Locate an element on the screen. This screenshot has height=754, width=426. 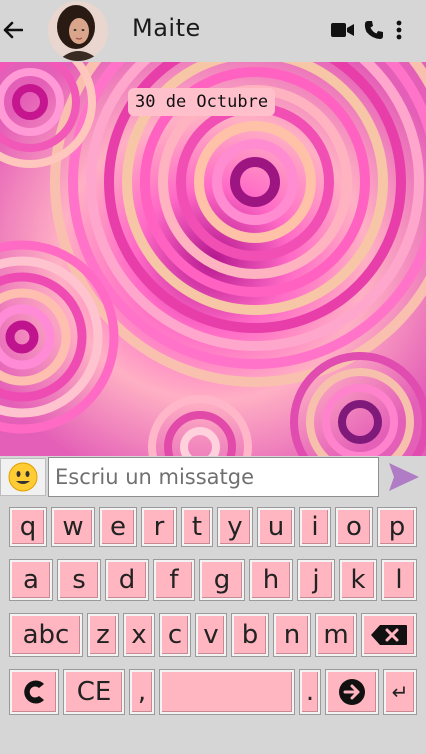
next-key is located at coordinates (352, 692).